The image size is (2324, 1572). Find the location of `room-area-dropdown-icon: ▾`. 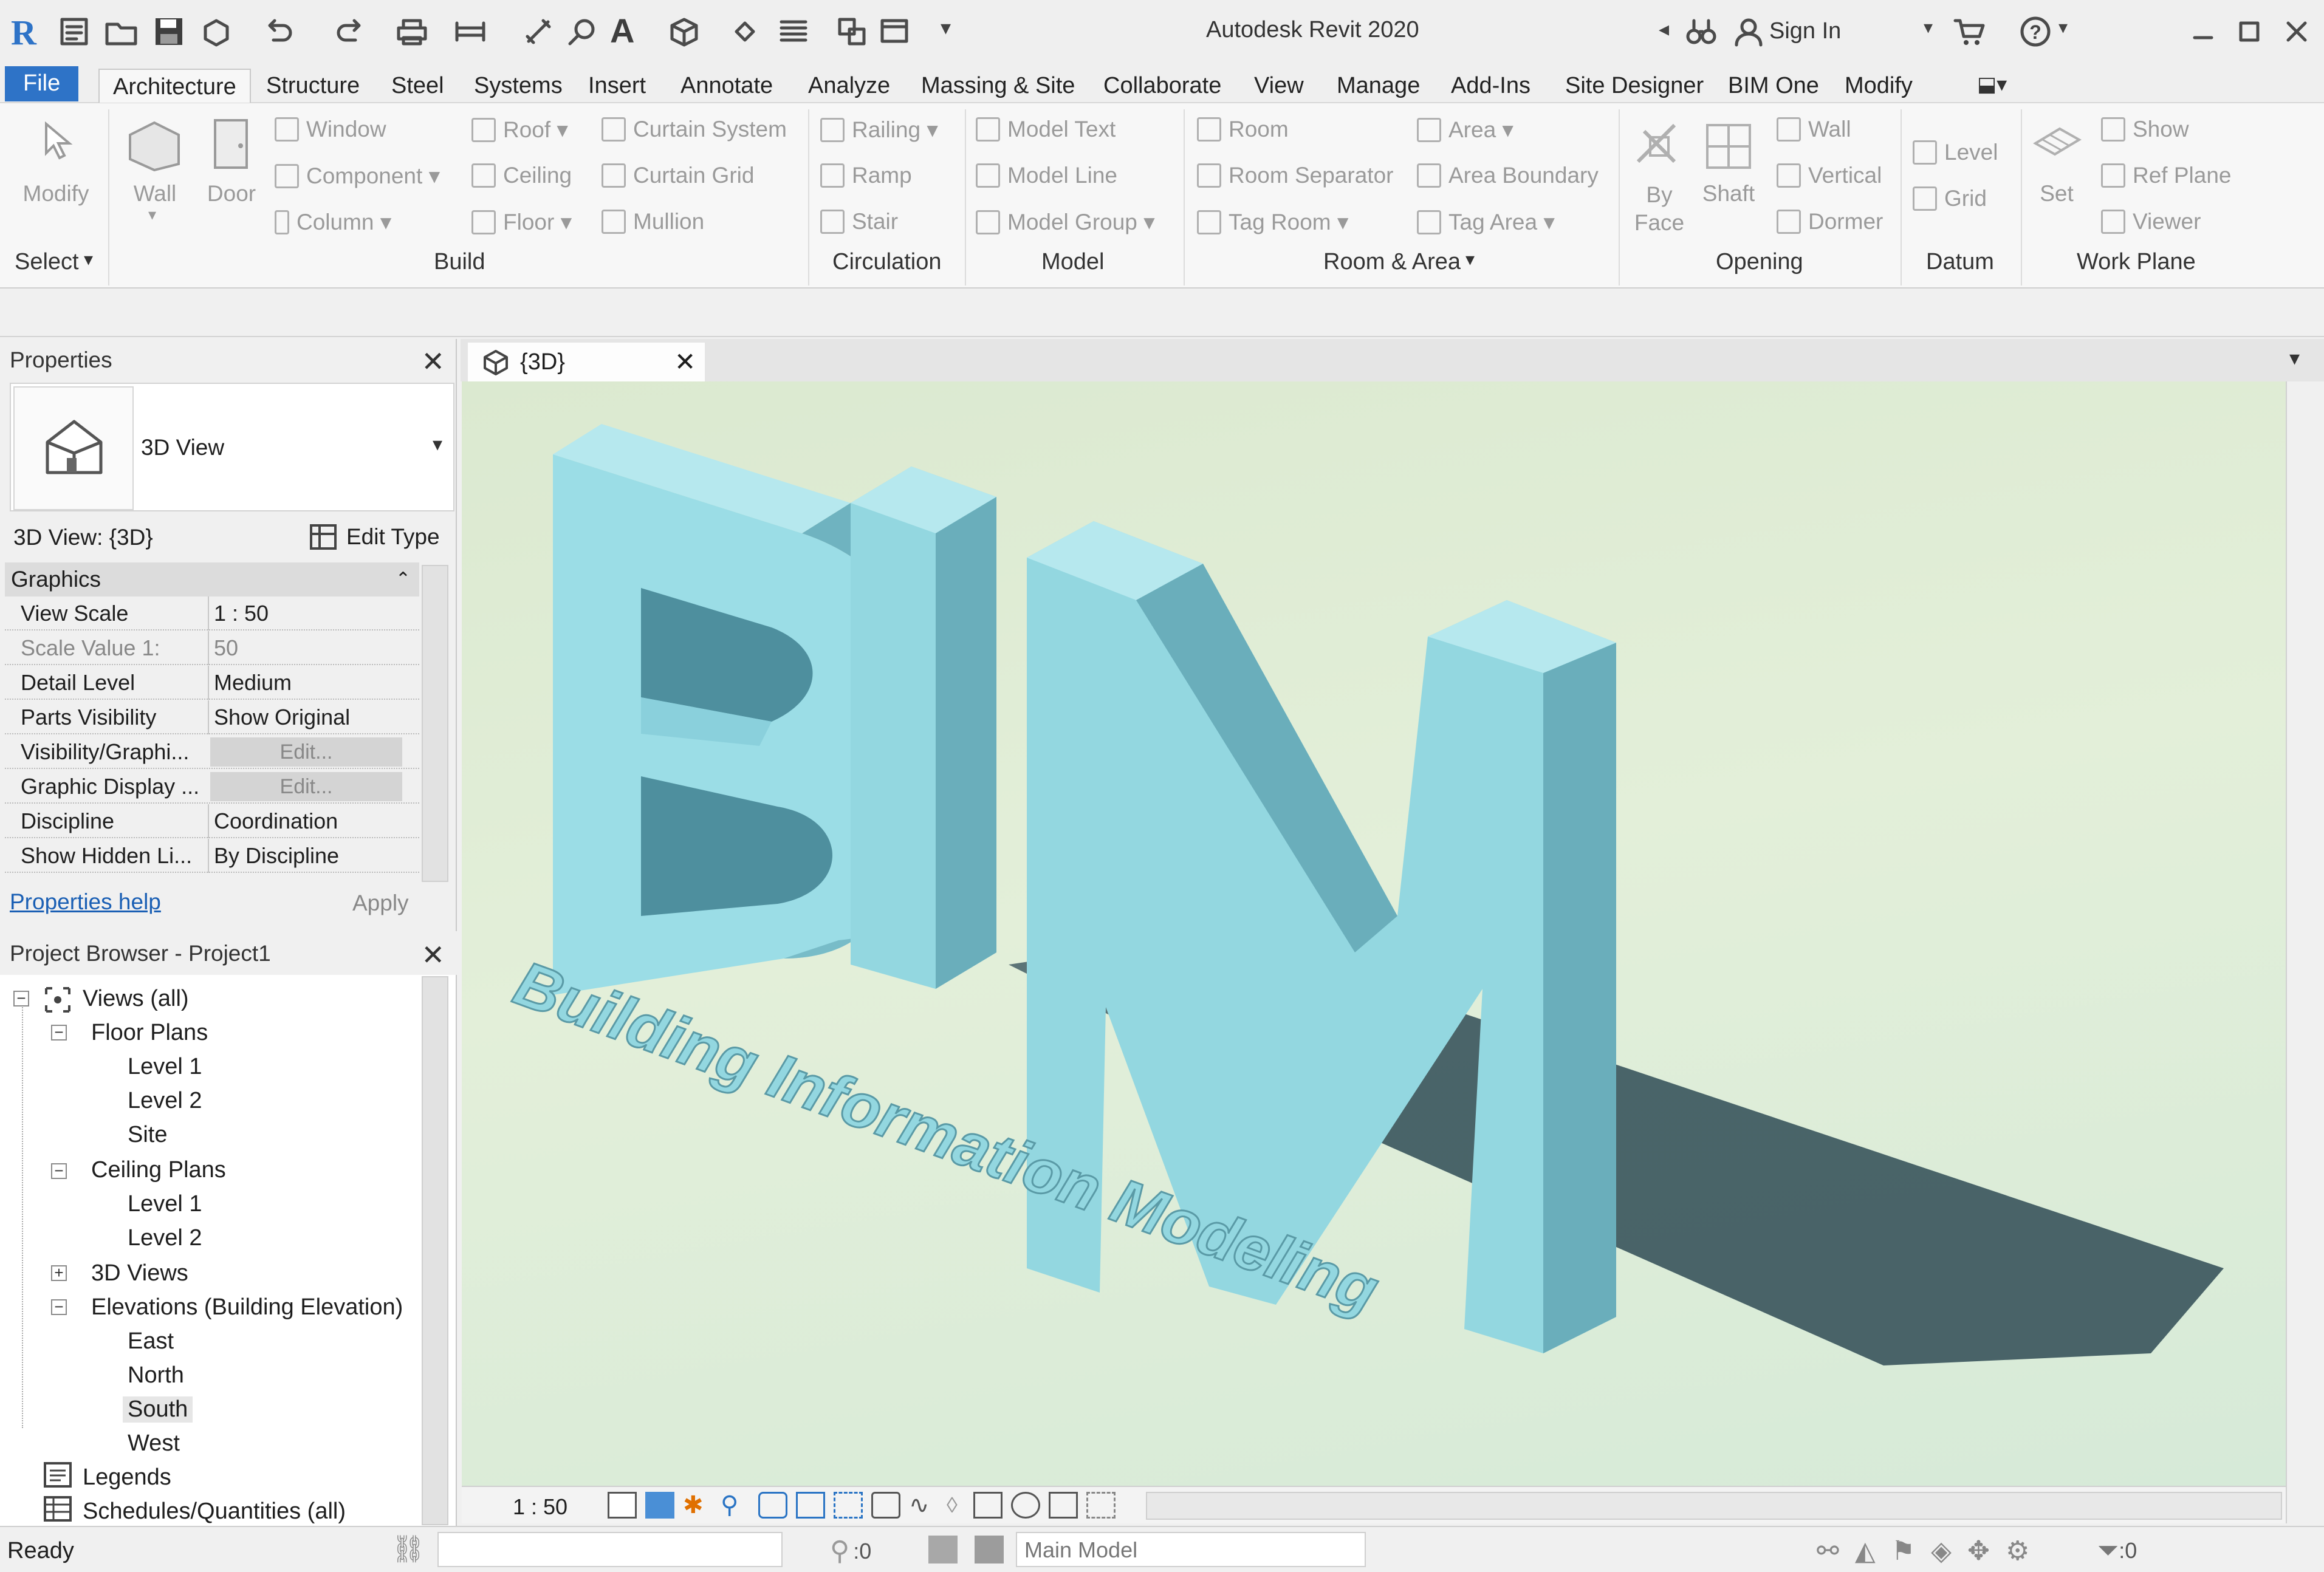

room-area-dropdown-icon: ▾ is located at coordinates (1470, 259).